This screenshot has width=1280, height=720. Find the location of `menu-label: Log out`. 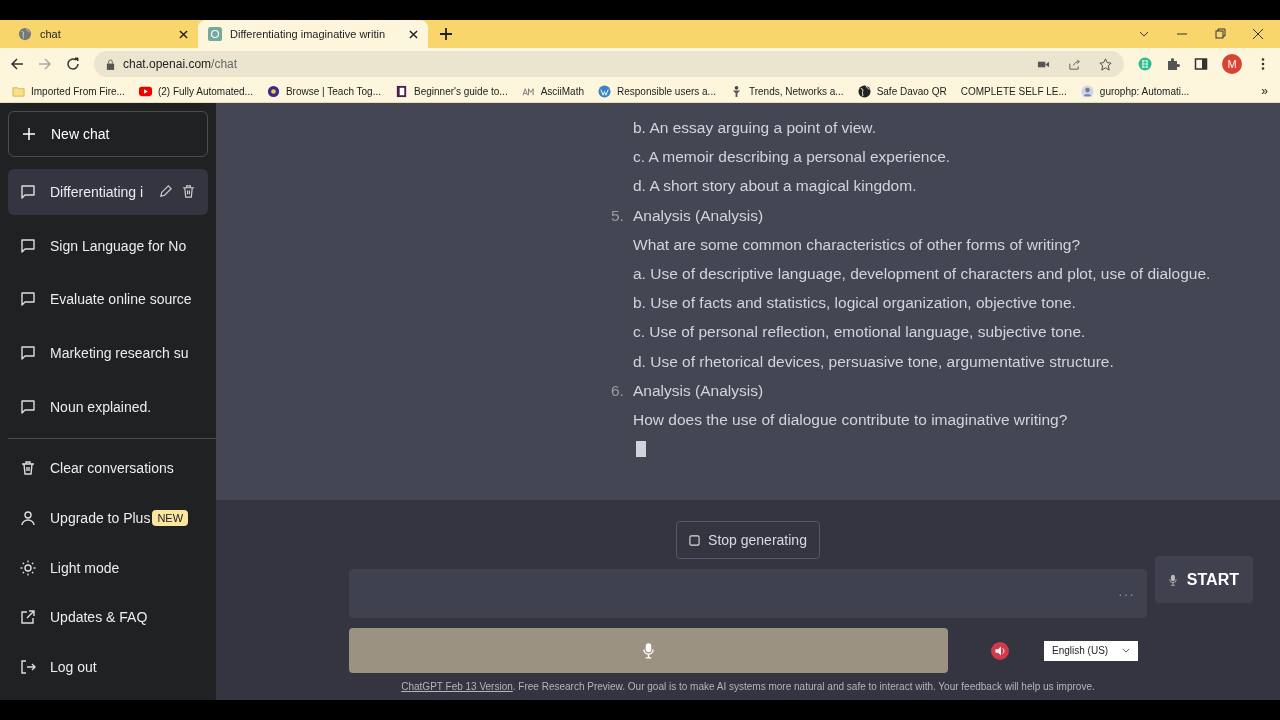

menu-label: Log out is located at coordinates (73, 667).